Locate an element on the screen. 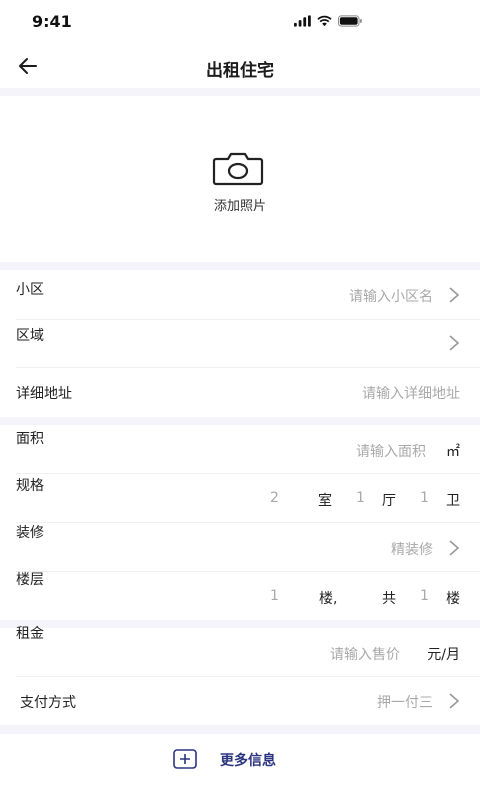 This screenshot has width=480, height=800. region-label: 区域 is located at coordinates (30, 336).